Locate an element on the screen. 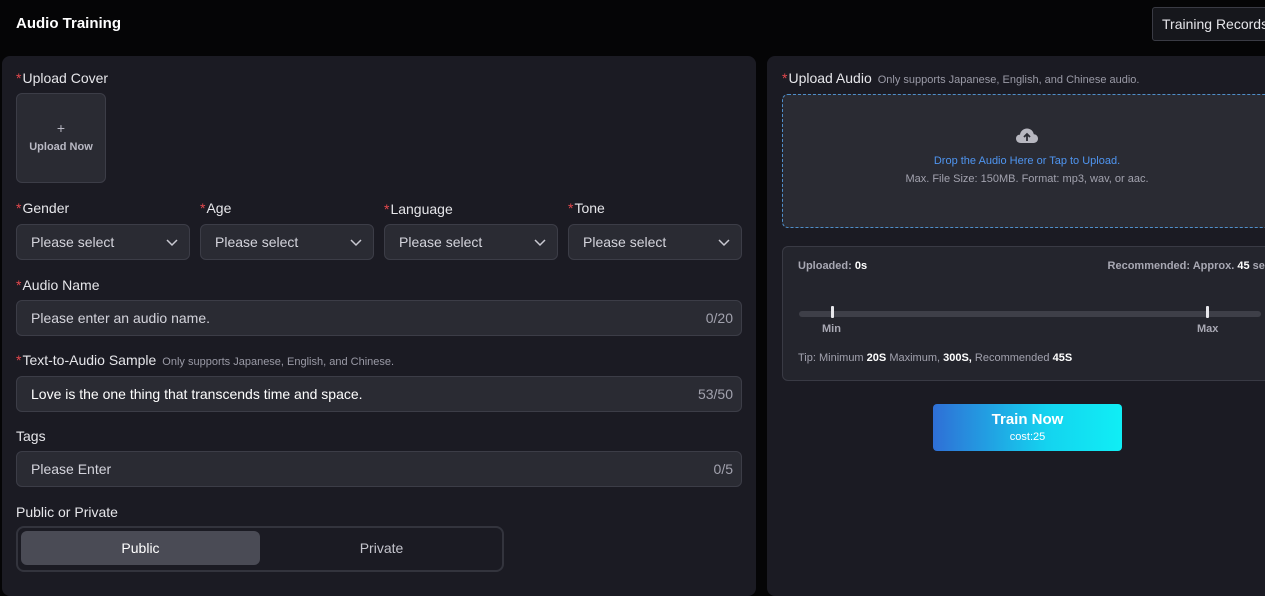  upload-now-label: Upload Now is located at coordinates (61, 147).